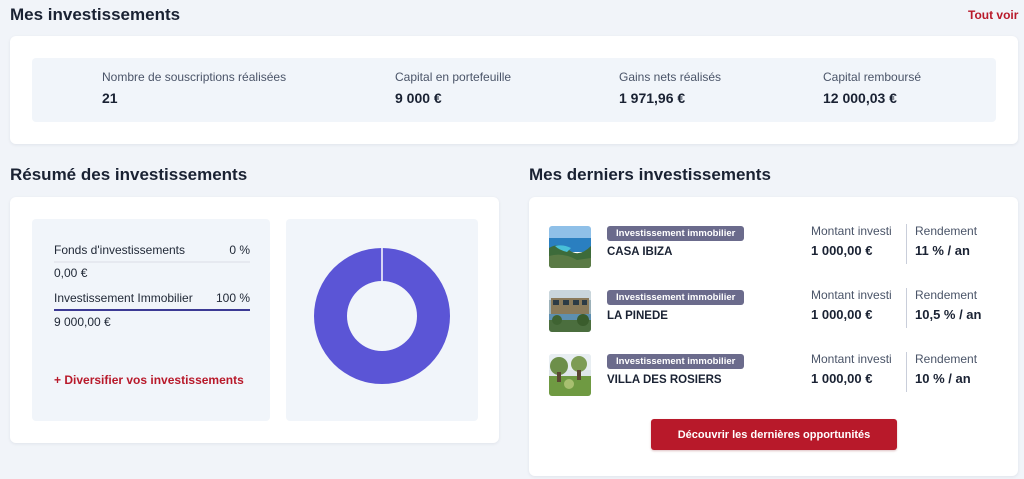 The width and height of the screenshot is (1024, 479). I want to click on fund-row-fonds: Fonds d'investissements 0 %, so click(152, 253).